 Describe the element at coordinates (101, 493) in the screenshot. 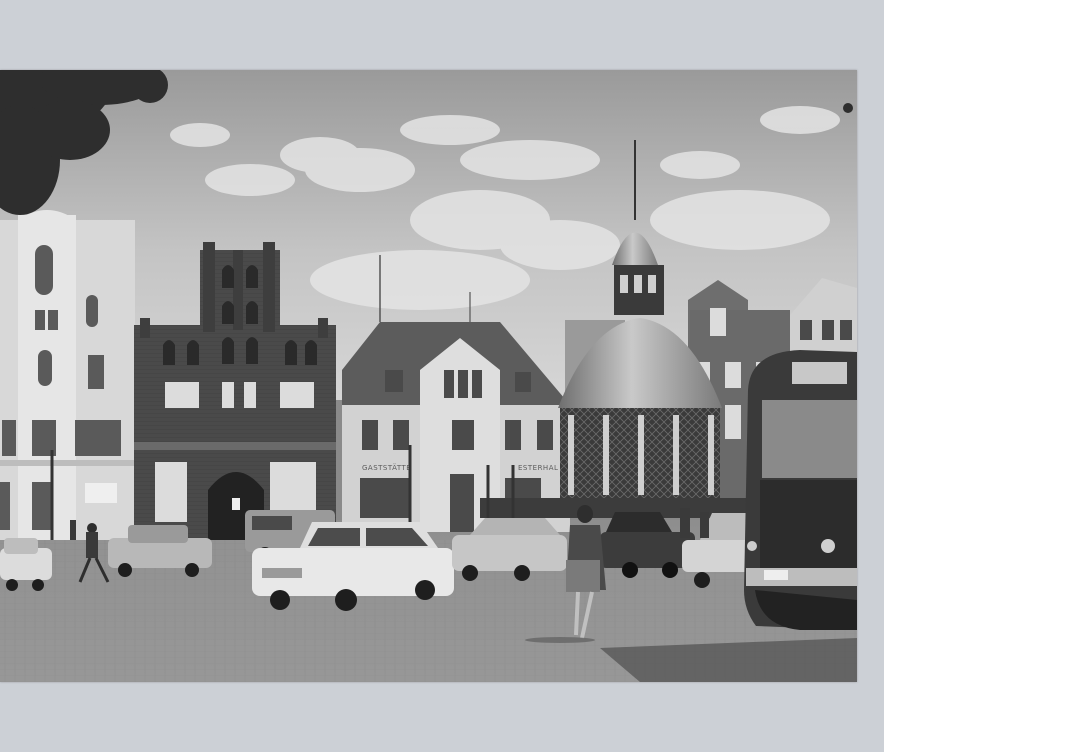

I see `shop-sign` at that location.